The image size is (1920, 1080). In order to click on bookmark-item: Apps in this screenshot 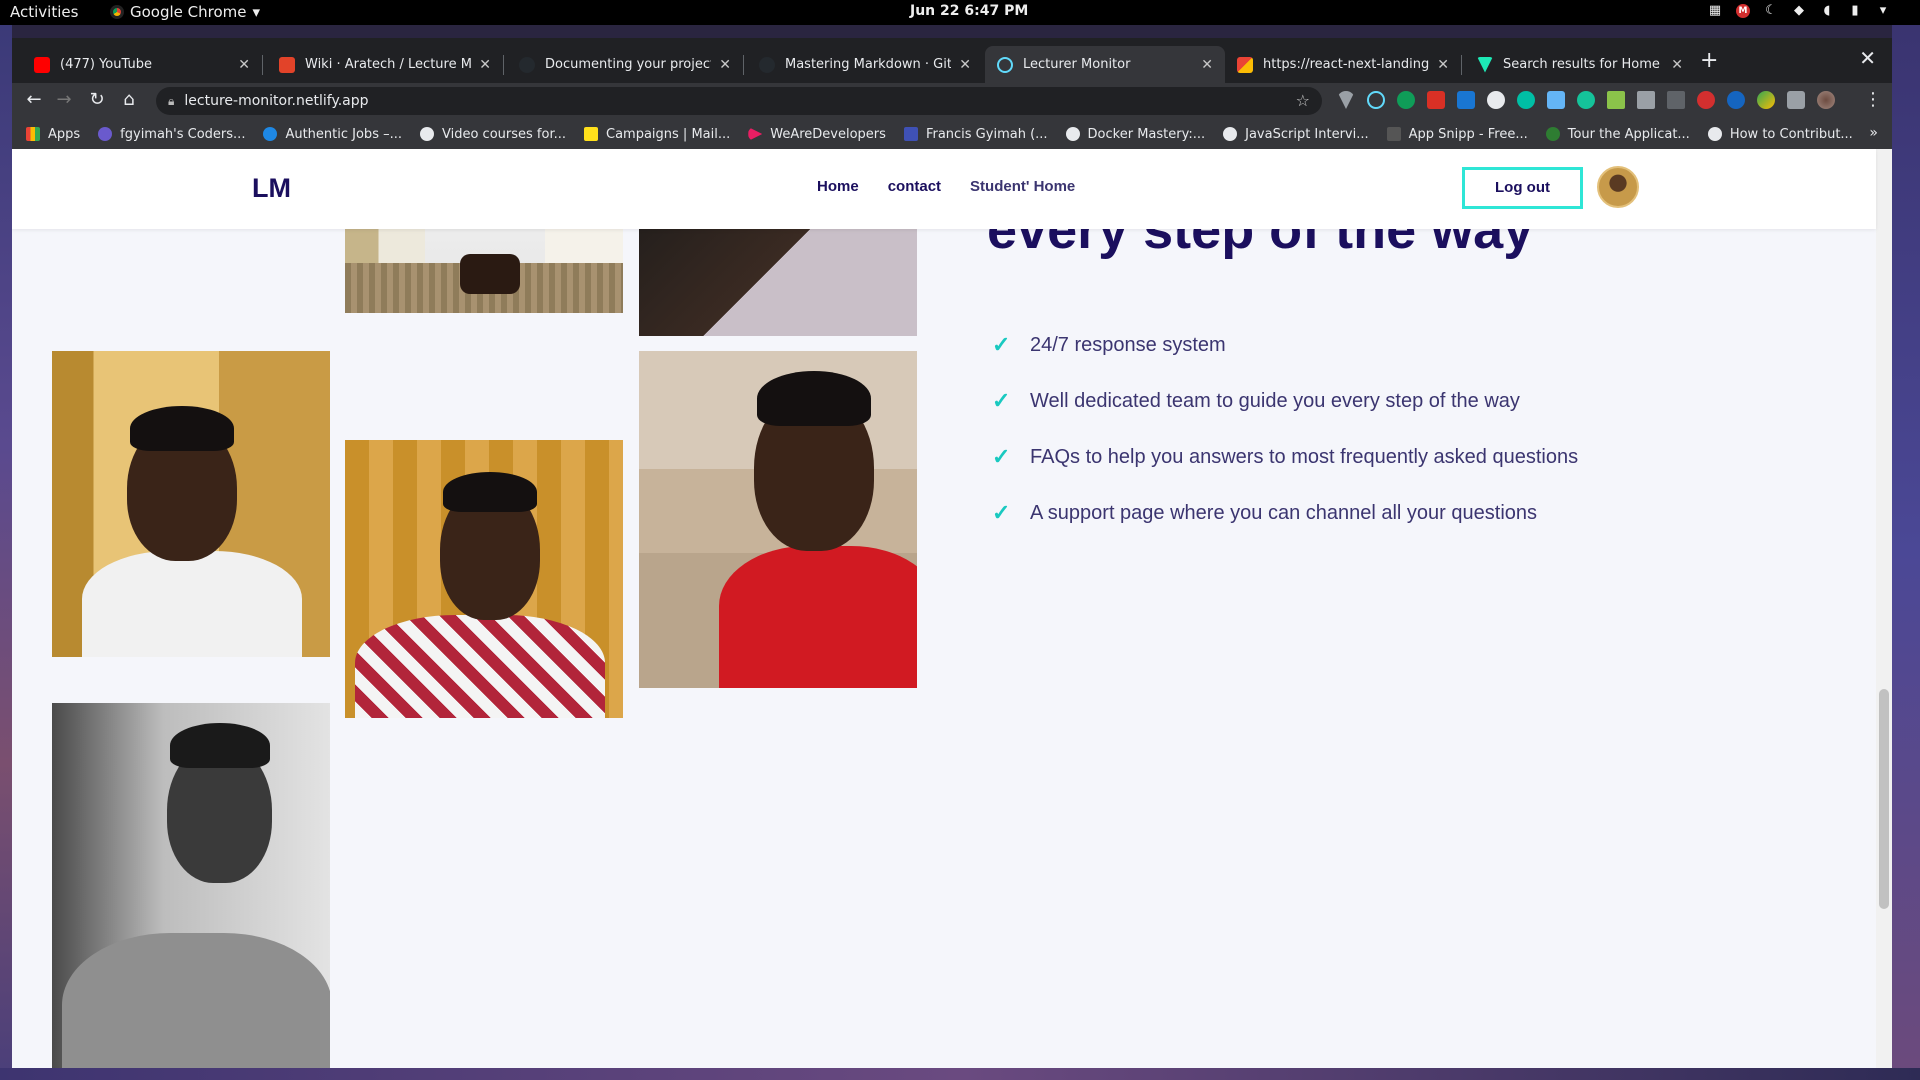, I will do `click(53, 134)`.